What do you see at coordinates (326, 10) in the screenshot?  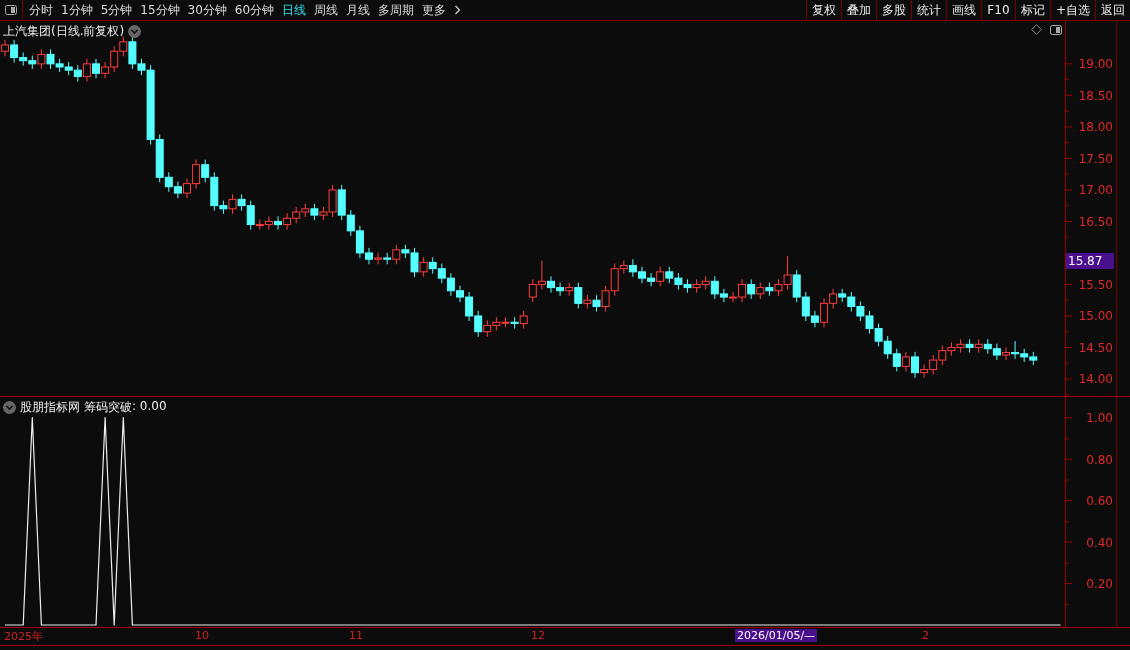 I see `period-tab: 周线` at bounding box center [326, 10].